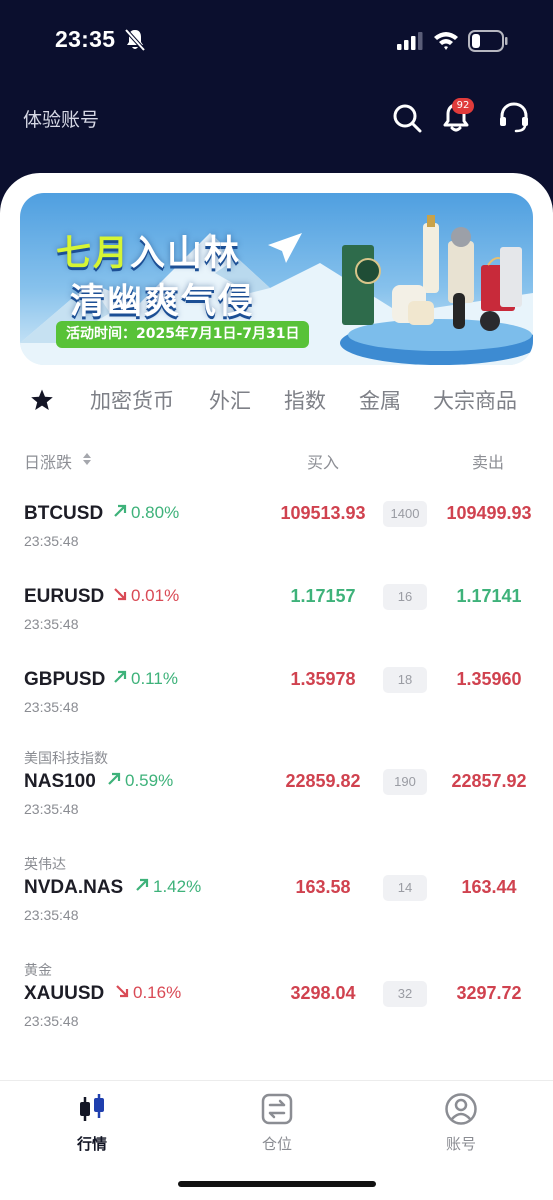  Describe the element at coordinates (74, 887) in the screenshot. I see `symbol: NVDA.NAS` at that location.